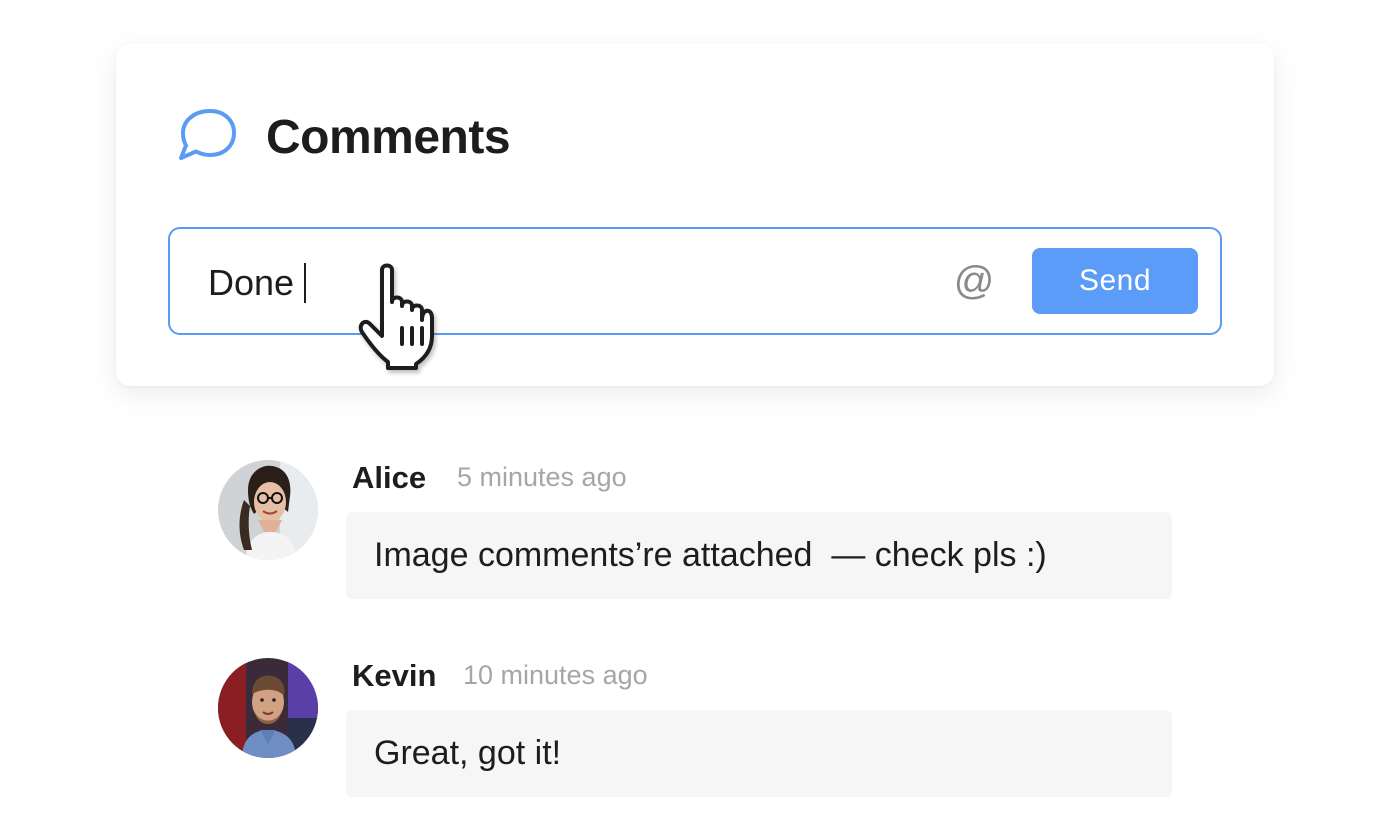 The height and width of the screenshot is (834, 1400). What do you see at coordinates (207, 134) in the screenshot?
I see `speech-bubble-icon` at bounding box center [207, 134].